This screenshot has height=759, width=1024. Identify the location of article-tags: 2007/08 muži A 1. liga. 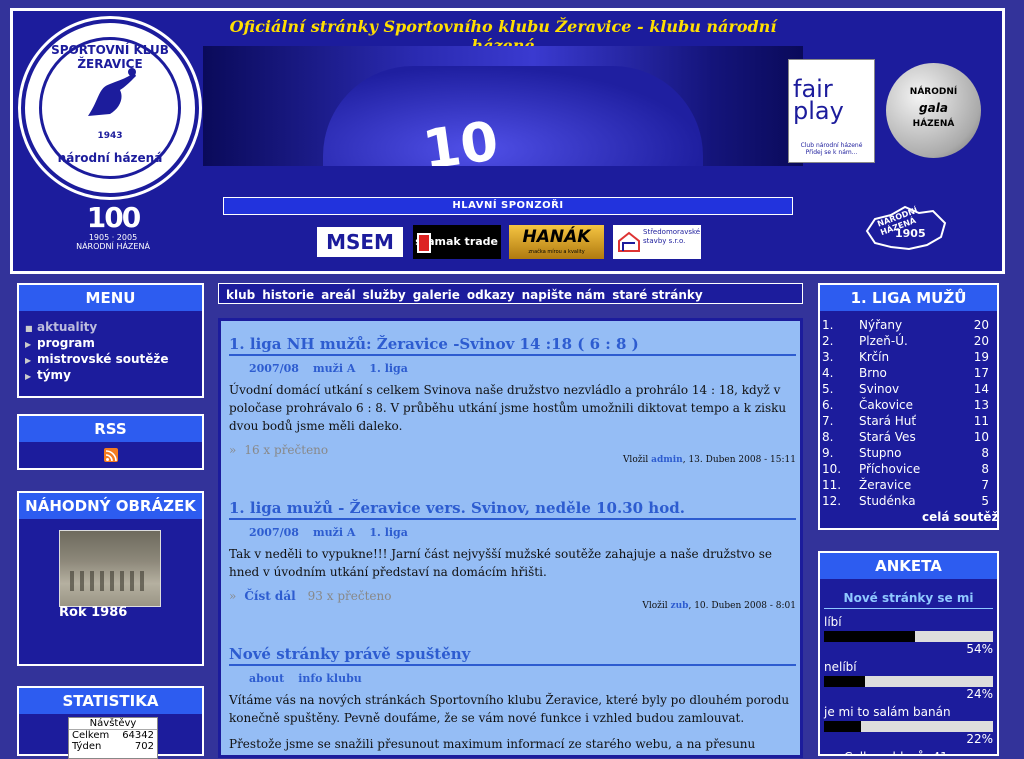
(522, 368).